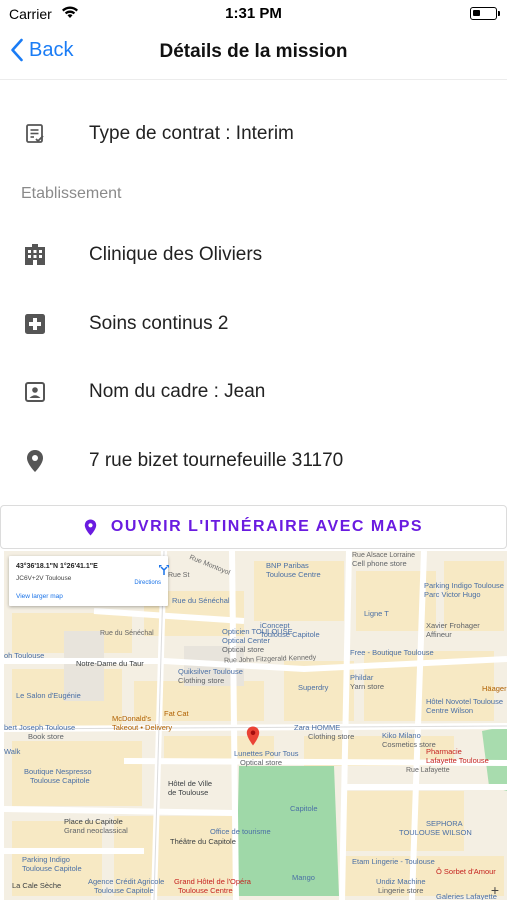  What do you see at coordinates (188, 792) in the screenshot?
I see `map-label: de Toulouse` at bounding box center [188, 792].